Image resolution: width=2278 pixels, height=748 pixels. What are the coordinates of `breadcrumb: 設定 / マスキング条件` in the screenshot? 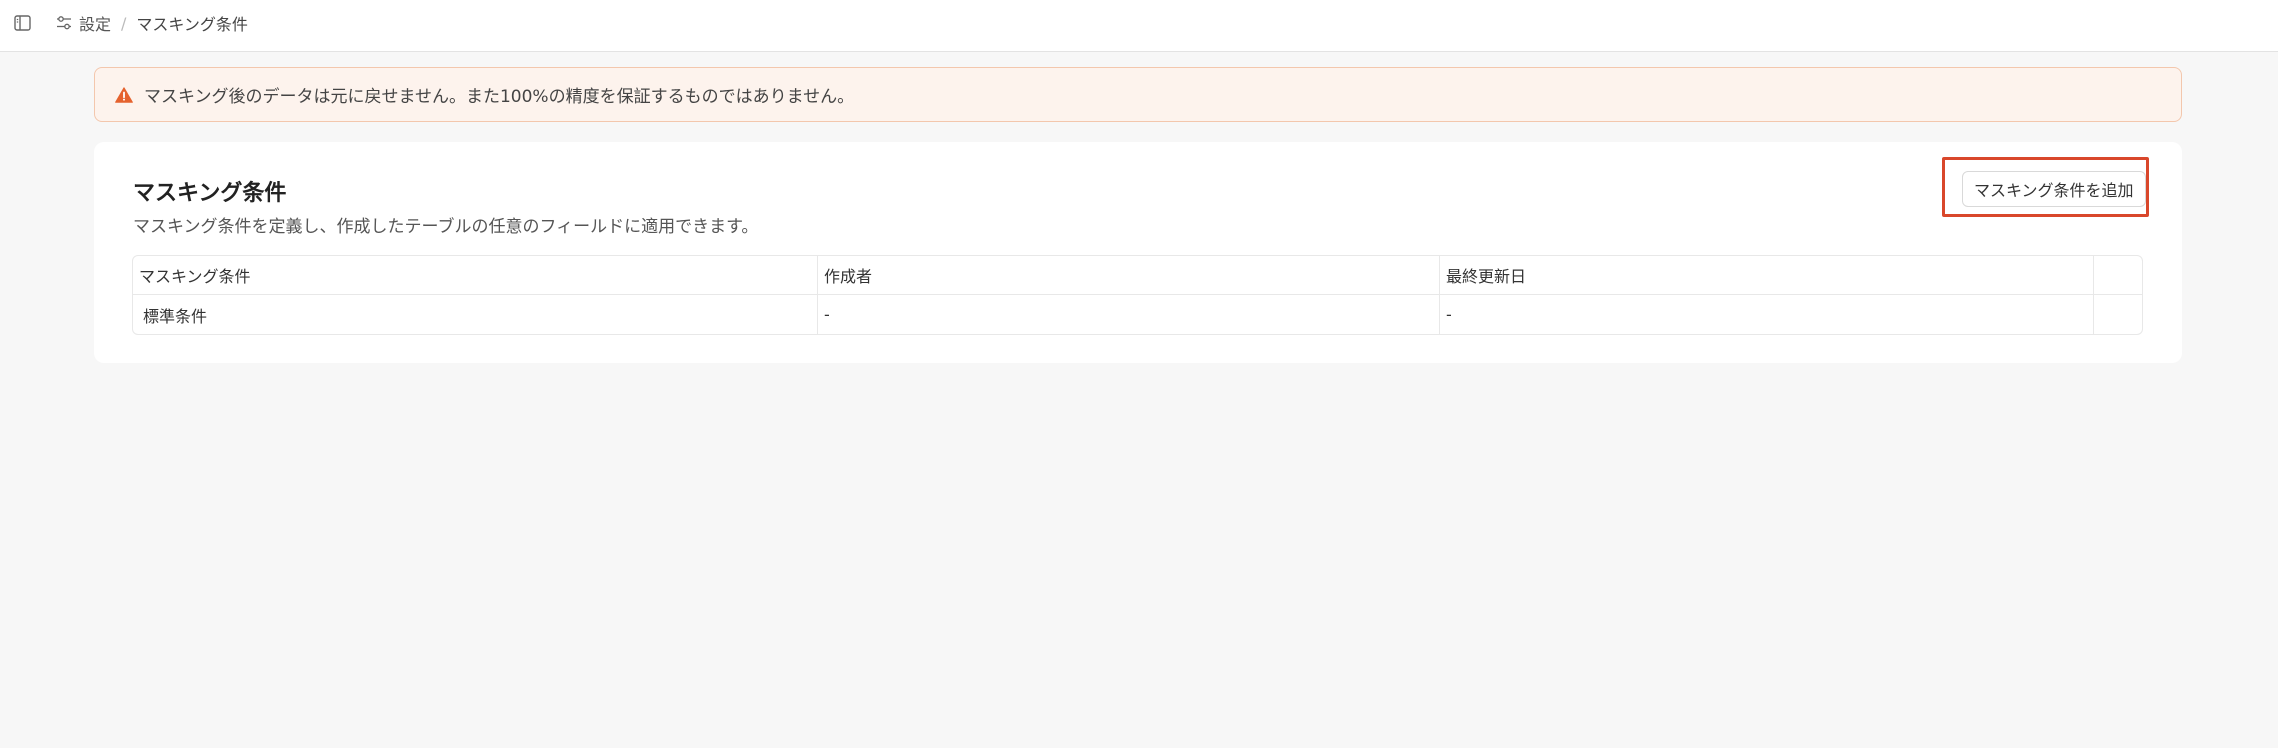 It's located at (152, 23).